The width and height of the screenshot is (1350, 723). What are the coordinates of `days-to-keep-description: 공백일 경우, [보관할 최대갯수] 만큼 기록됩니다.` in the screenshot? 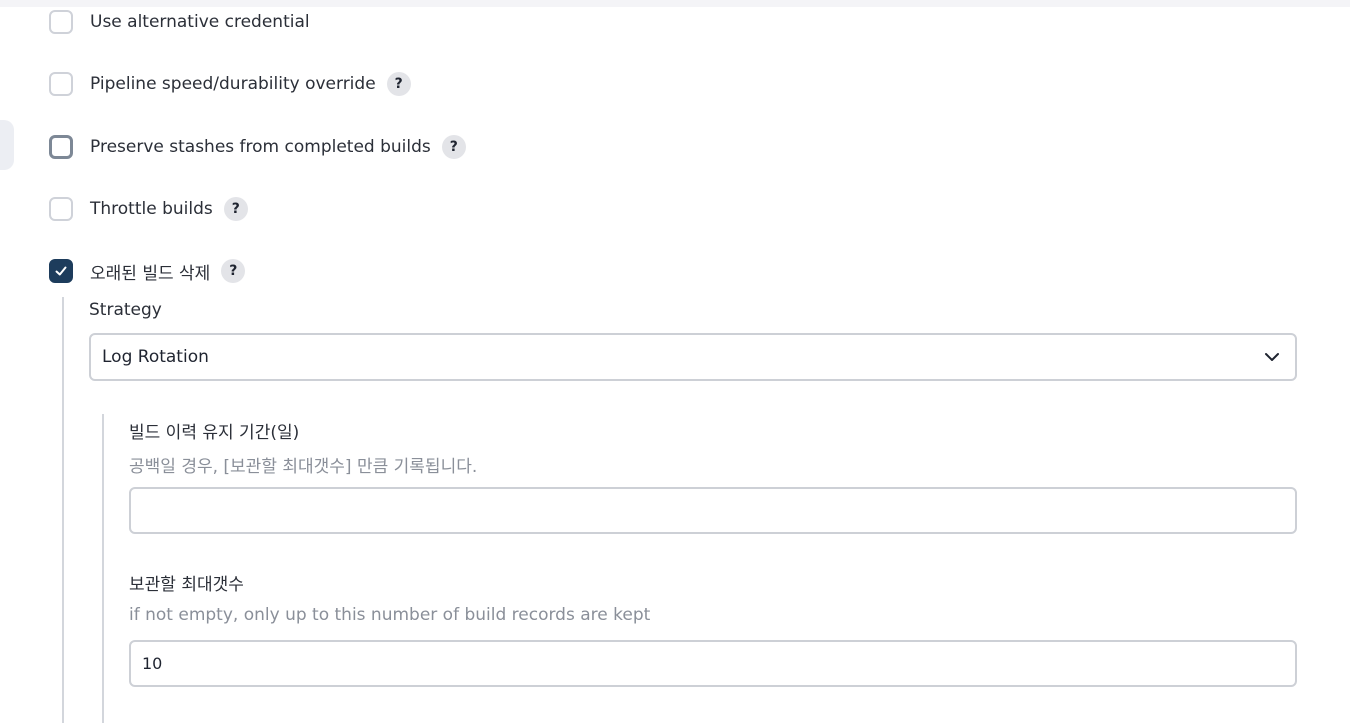 It's located at (303, 467).